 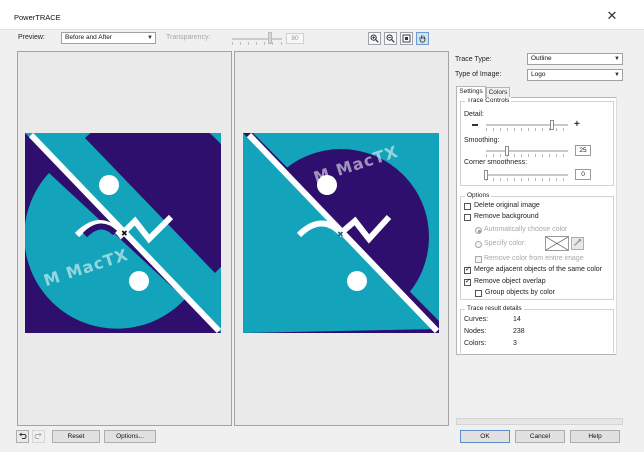 I want to click on specify-color-label: Specify color:, so click(x=505, y=243).